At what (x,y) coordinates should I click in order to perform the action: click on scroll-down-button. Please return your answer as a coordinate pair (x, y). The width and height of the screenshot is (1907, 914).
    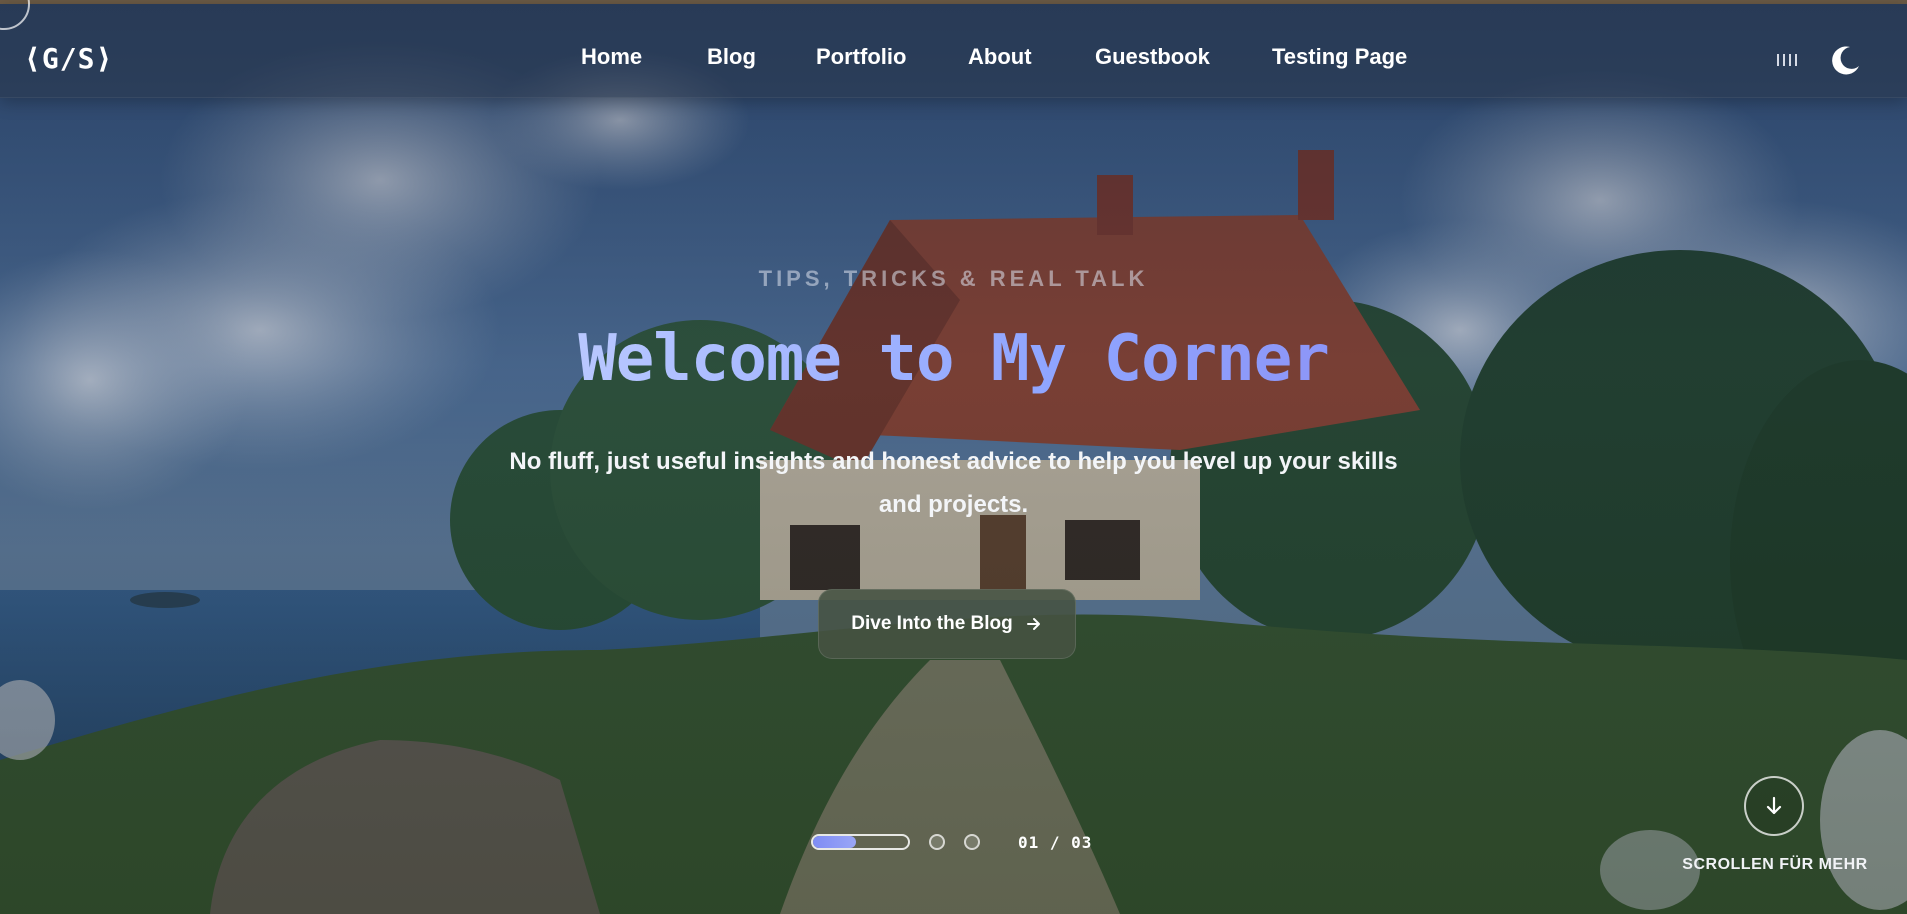
    Looking at the image, I should click on (1774, 806).